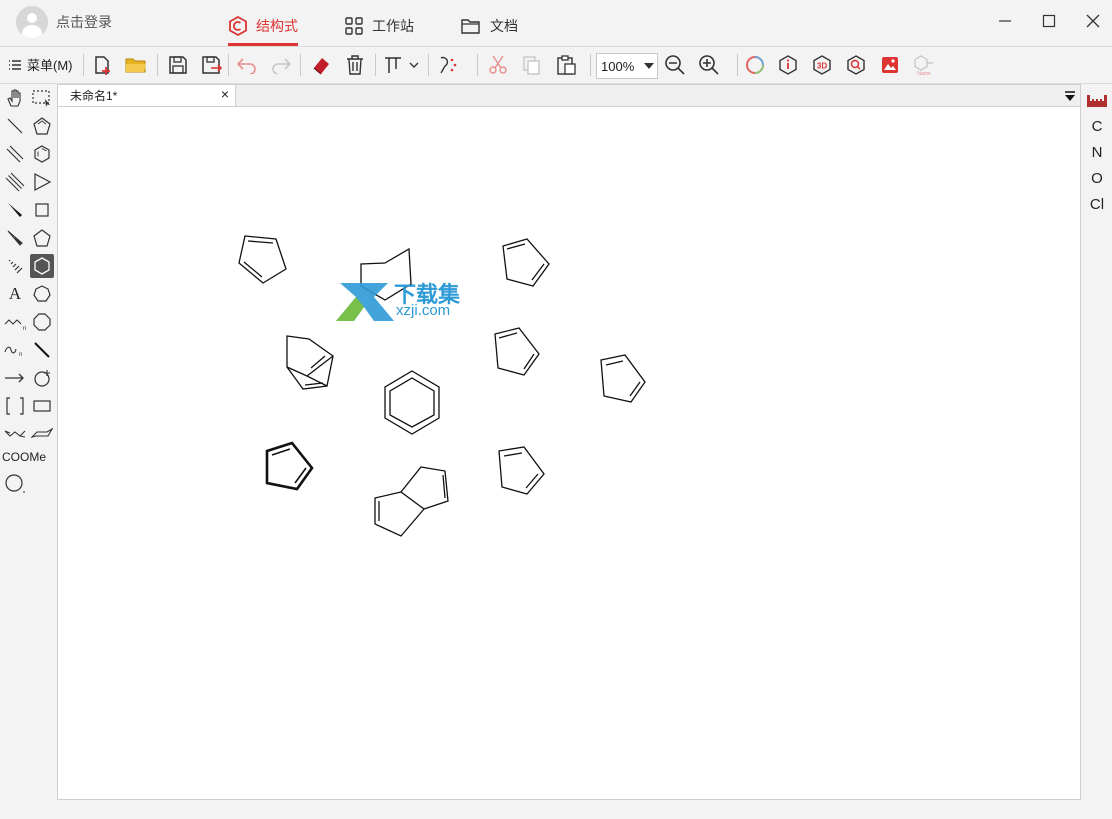 The image size is (1112, 819). Describe the element at coordinates (40, 64) in the screenshot. I see `menu-button: 菜单(M)` at that location.